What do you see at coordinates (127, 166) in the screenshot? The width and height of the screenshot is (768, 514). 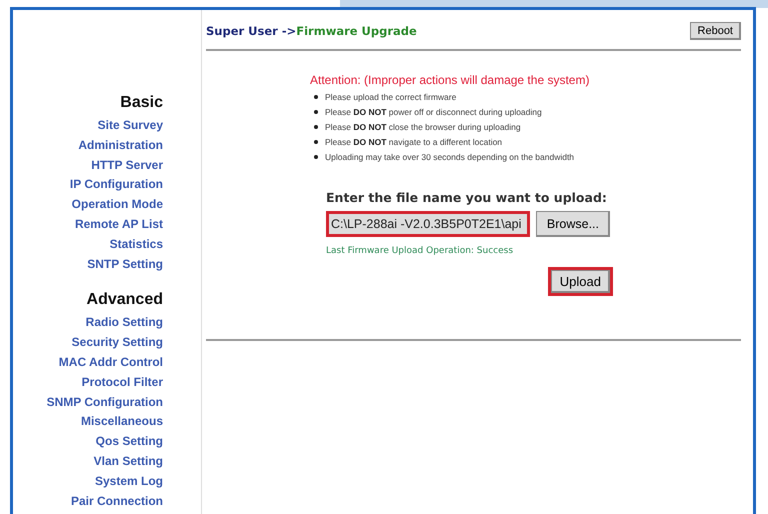 I see `sidebar-link: HTTP Server` at bounding box center [127, 166].